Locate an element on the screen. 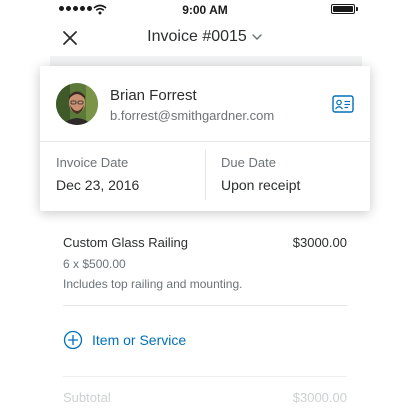 The image size is (410, 420). line-item-quantity: 6 x $500.00 is located at coordinates (94, 264).